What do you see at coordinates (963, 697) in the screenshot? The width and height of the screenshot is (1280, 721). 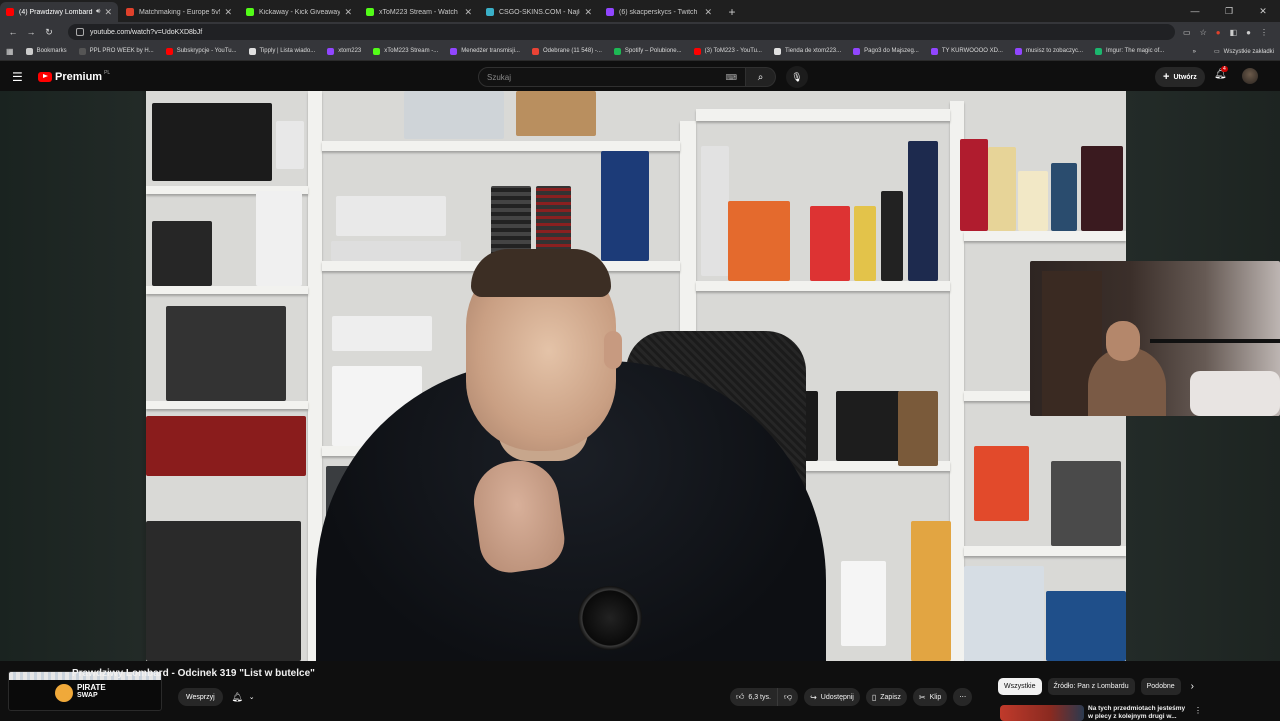 I see `more-actions-button: ⋯` at bounding box center [963, 697].